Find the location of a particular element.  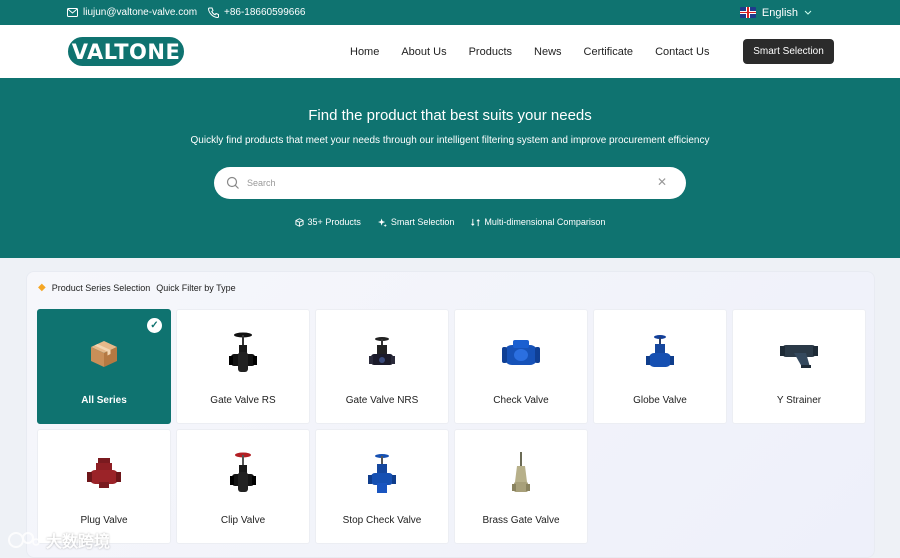

nav-certificate: Certificate is located at coordinates (609, 52).